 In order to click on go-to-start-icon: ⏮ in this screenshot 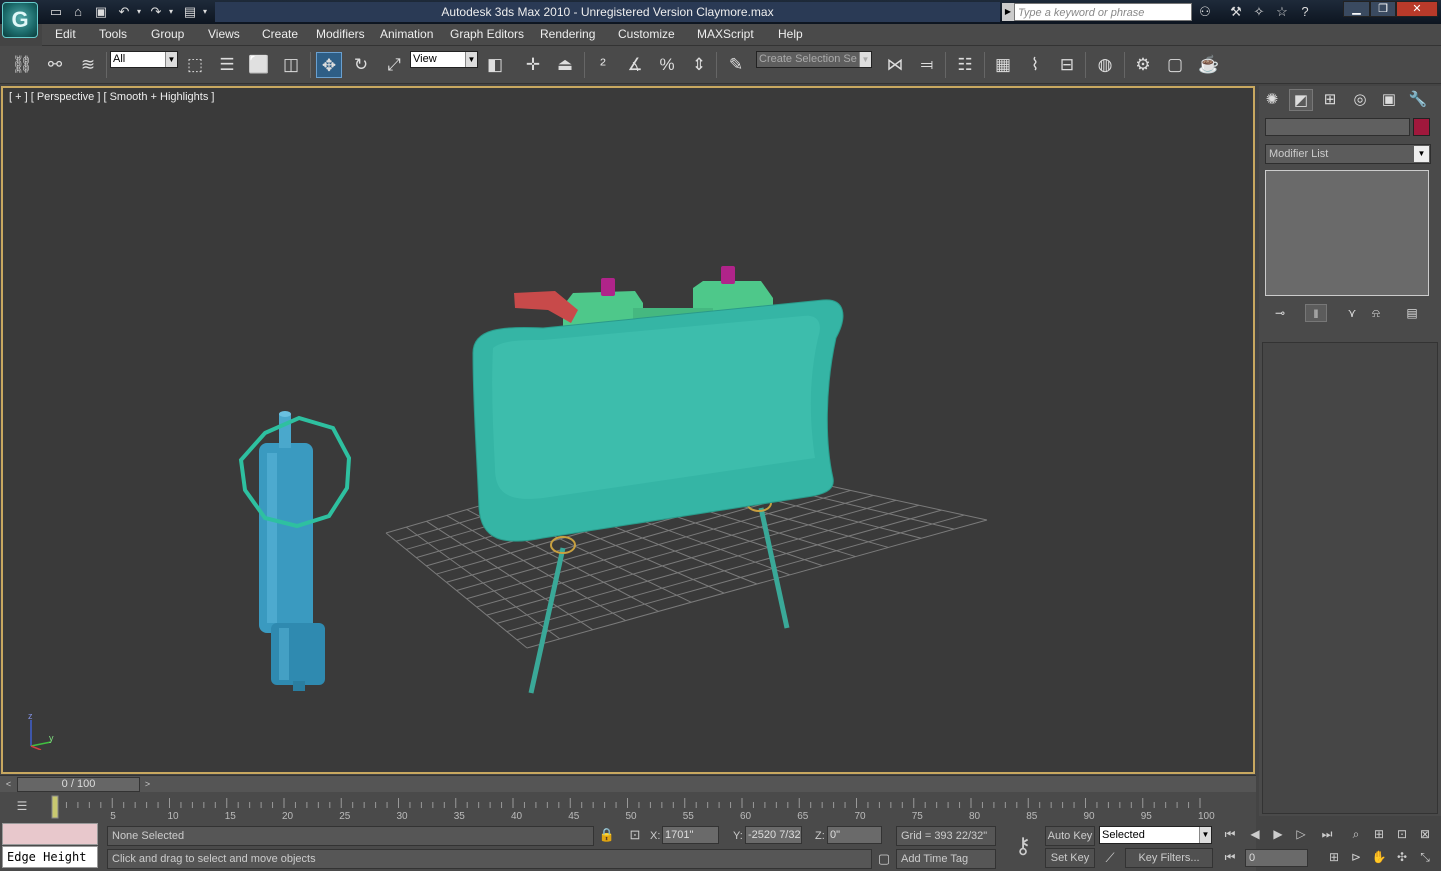, I will do `click(1230, 834)`.